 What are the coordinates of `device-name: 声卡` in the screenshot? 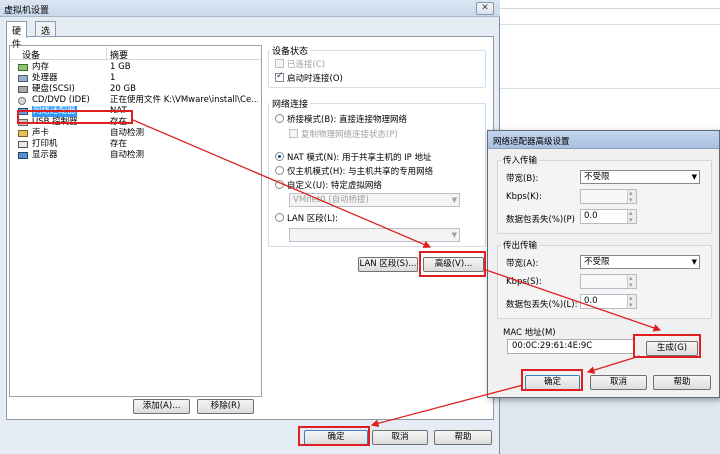 It's located at (41, 133).